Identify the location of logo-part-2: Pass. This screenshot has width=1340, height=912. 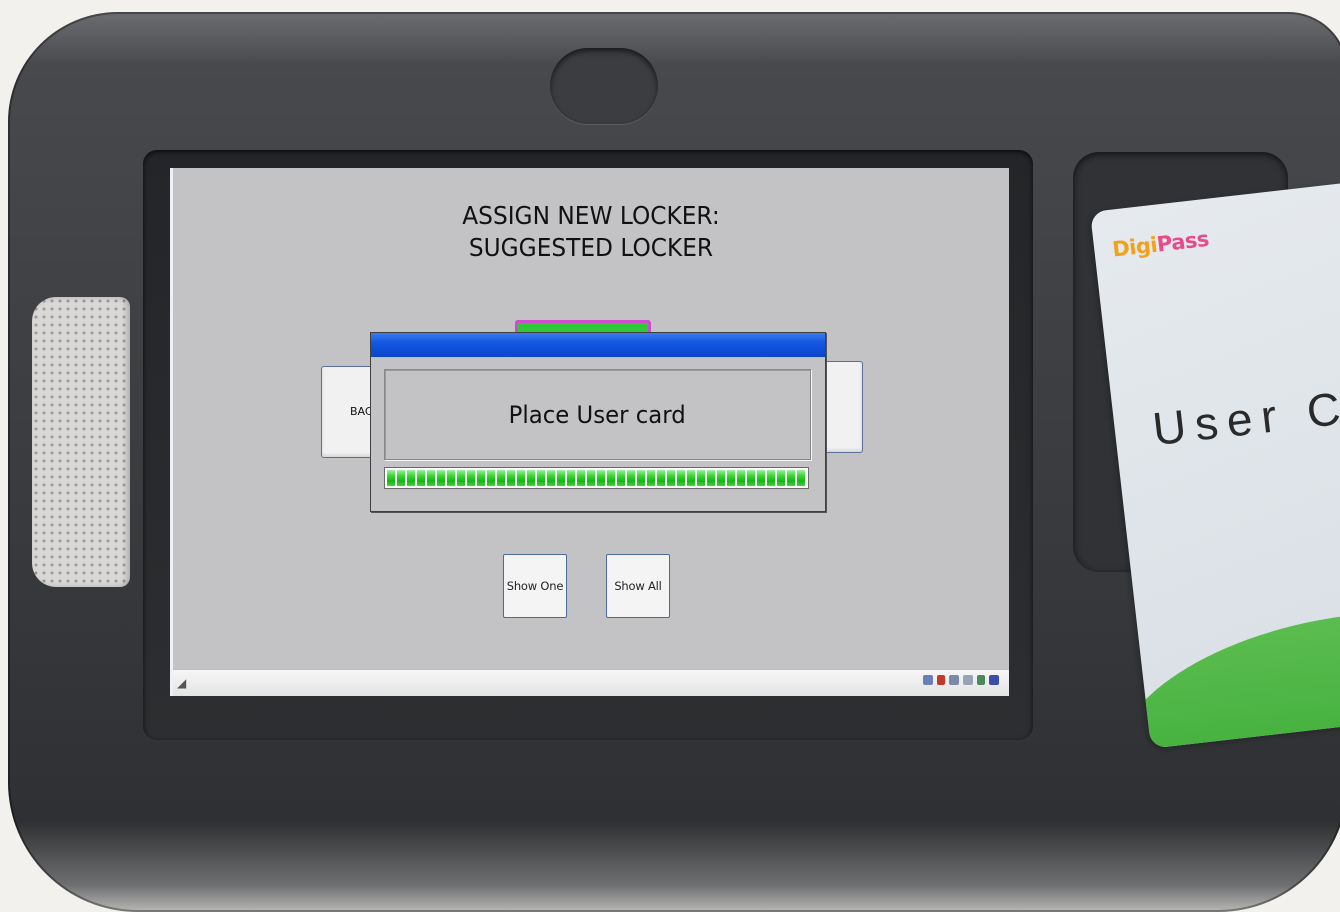
(1183, 241).